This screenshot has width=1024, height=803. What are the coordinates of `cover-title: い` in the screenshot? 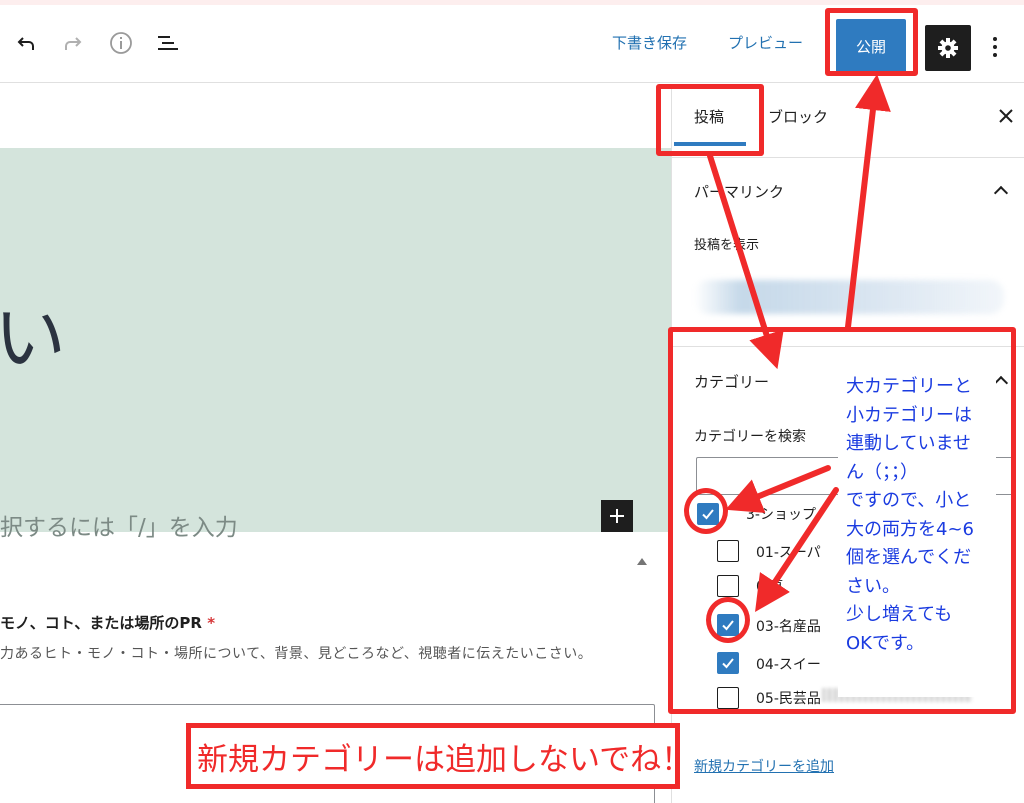 It's located at (33, 338).